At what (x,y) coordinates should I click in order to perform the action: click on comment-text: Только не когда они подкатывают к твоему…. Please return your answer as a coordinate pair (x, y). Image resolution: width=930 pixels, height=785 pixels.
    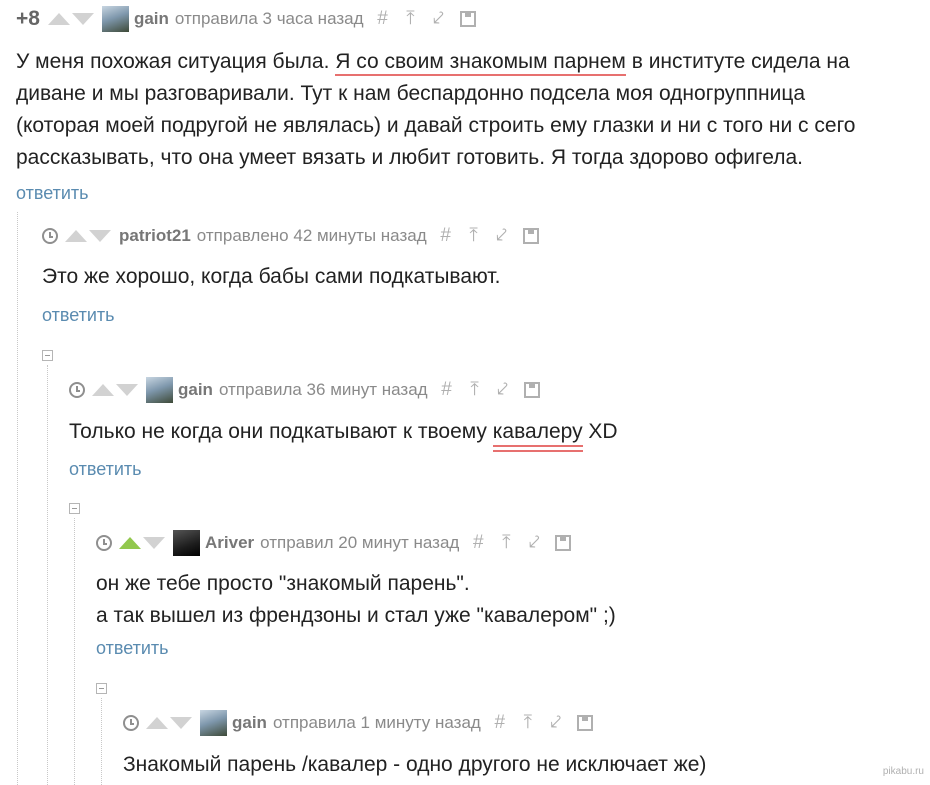
    Looking at the image, I should click on (343, 432).